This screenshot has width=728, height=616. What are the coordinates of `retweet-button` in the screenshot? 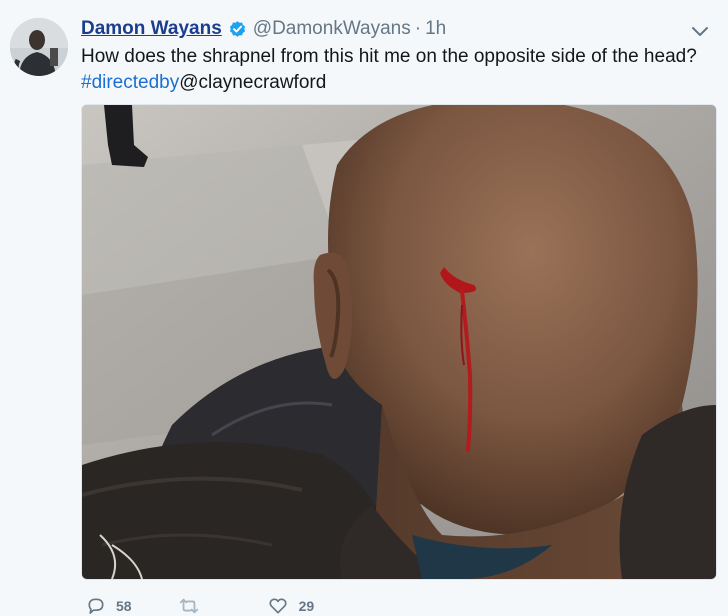 It's located at (189, 606).